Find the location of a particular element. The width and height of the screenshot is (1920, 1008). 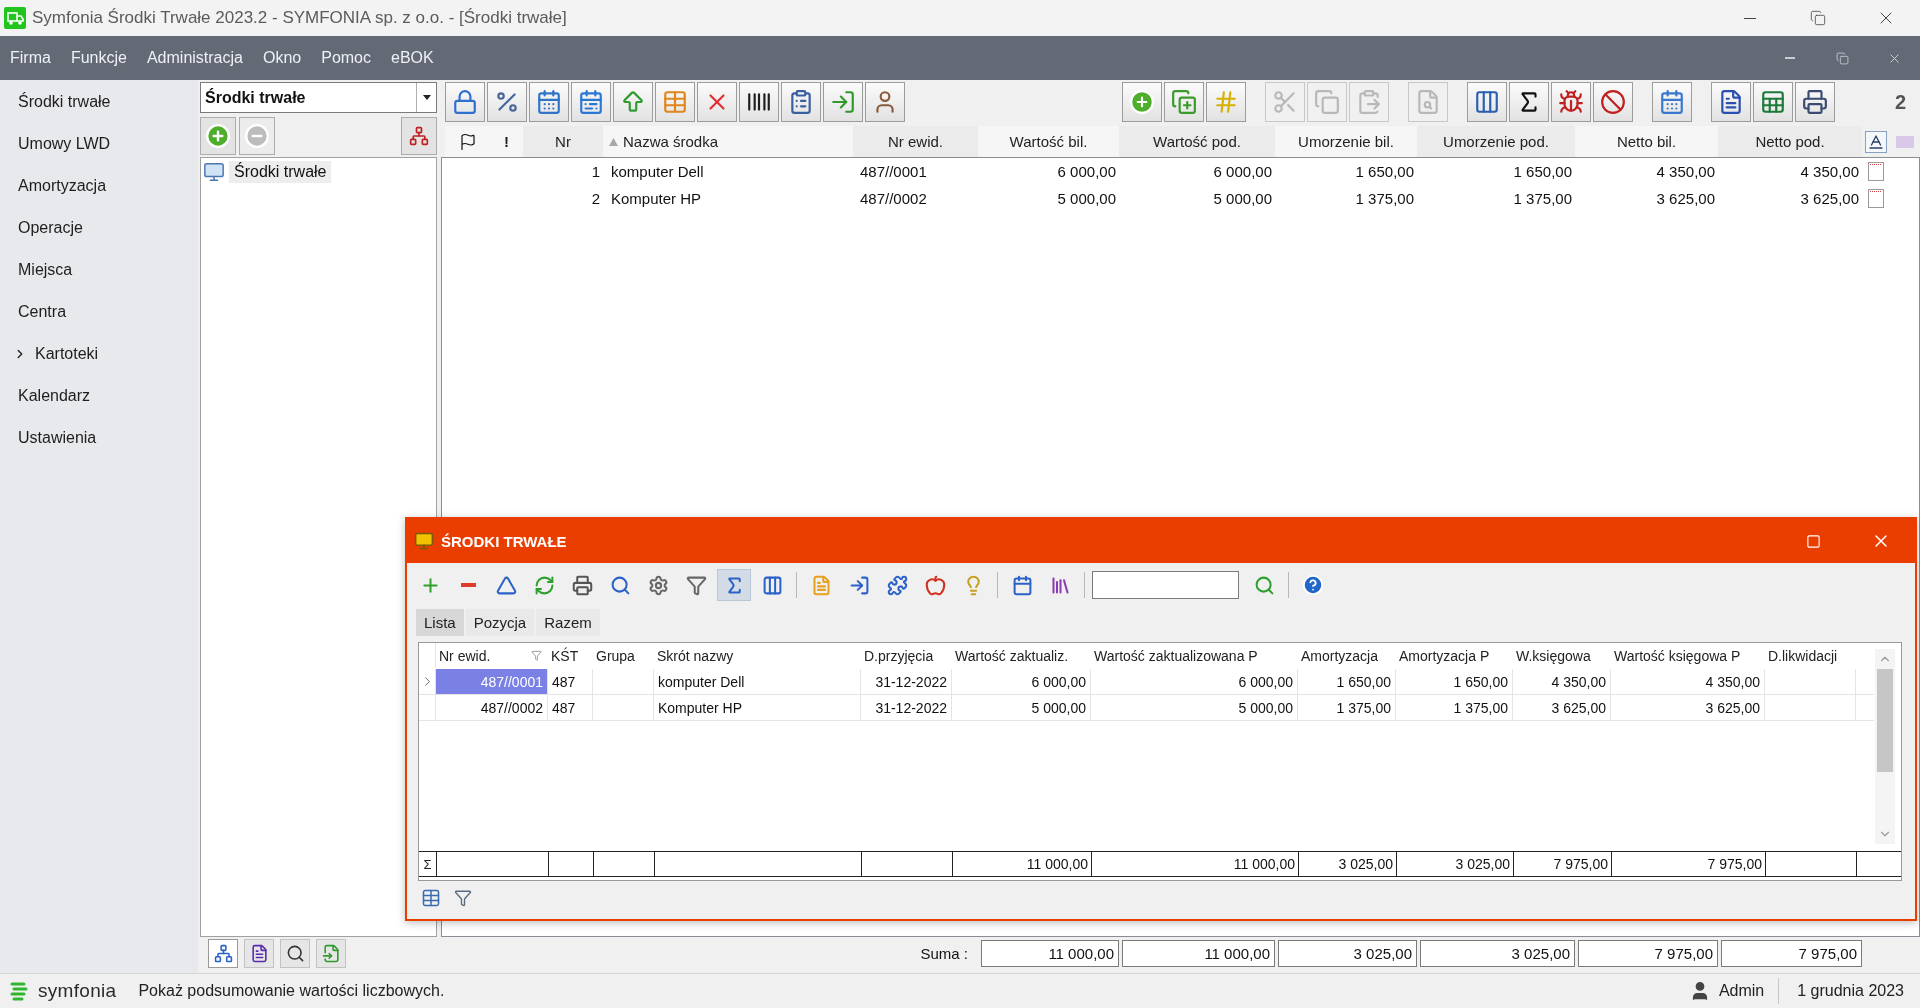

table-cell: 31-12-2022 is located at coordinates (906, 707).